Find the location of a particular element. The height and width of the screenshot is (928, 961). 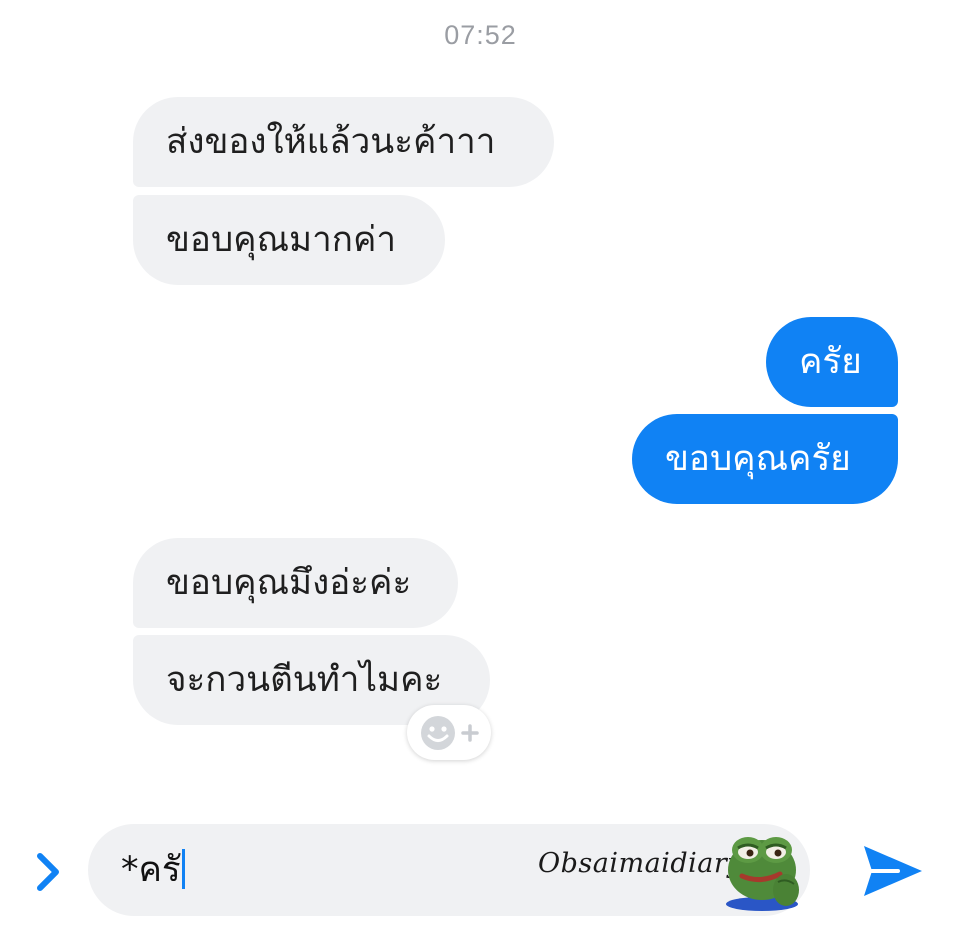

add-reaction-button is located at coordinates (449, 732).